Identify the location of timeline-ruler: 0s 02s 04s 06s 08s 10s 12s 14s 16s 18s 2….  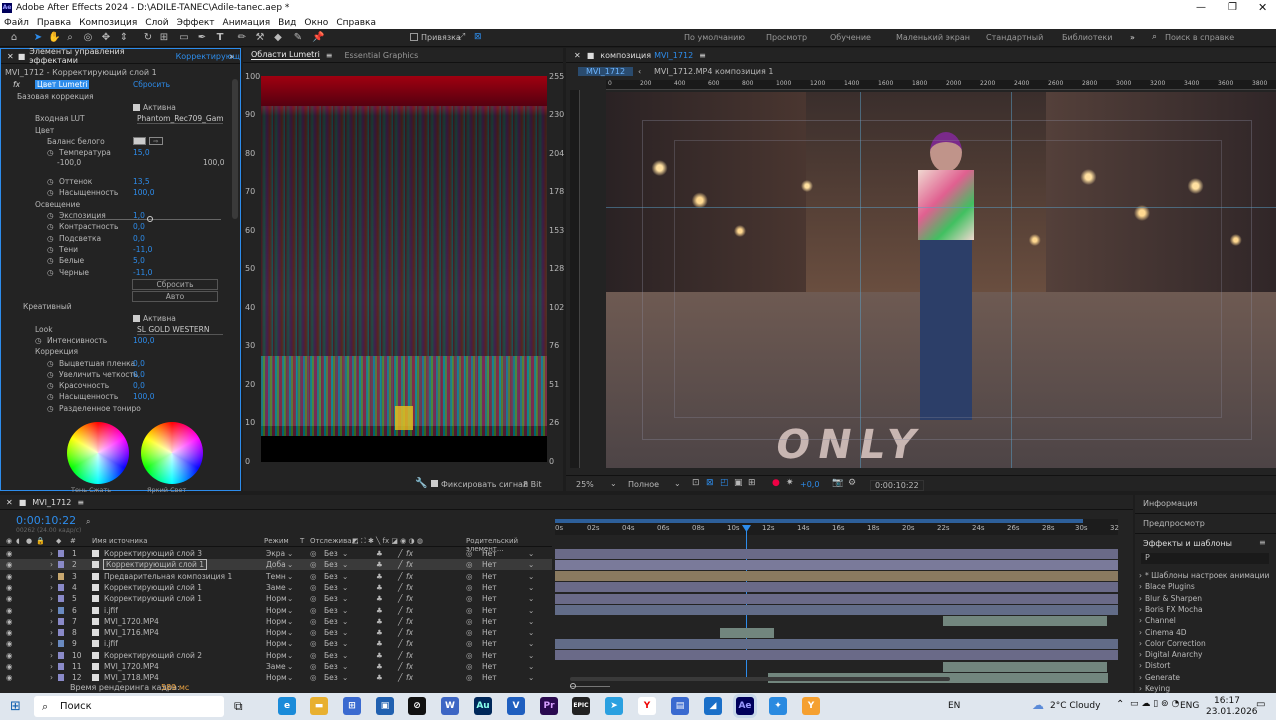
(837, 527).